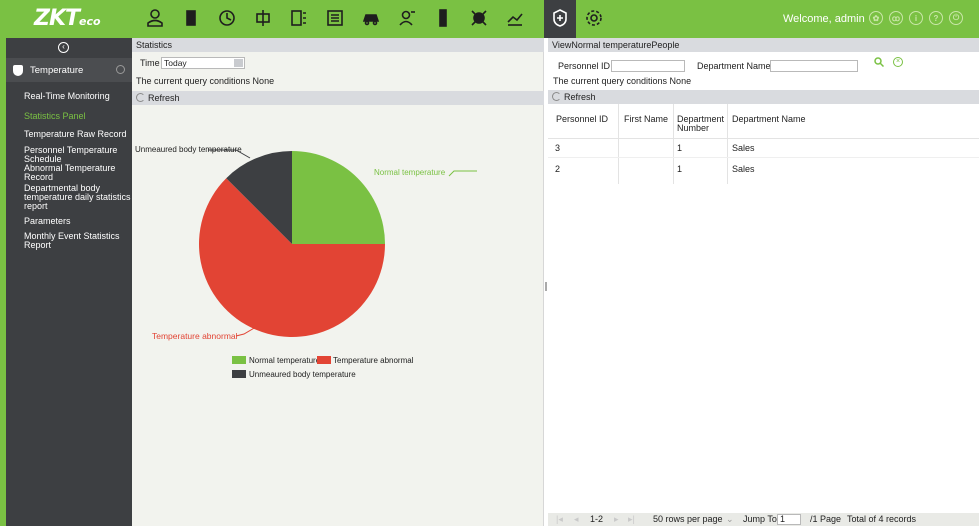 The image size is (979, 526). I want to click on legend-swatch-abnormal, so click(324, 360).